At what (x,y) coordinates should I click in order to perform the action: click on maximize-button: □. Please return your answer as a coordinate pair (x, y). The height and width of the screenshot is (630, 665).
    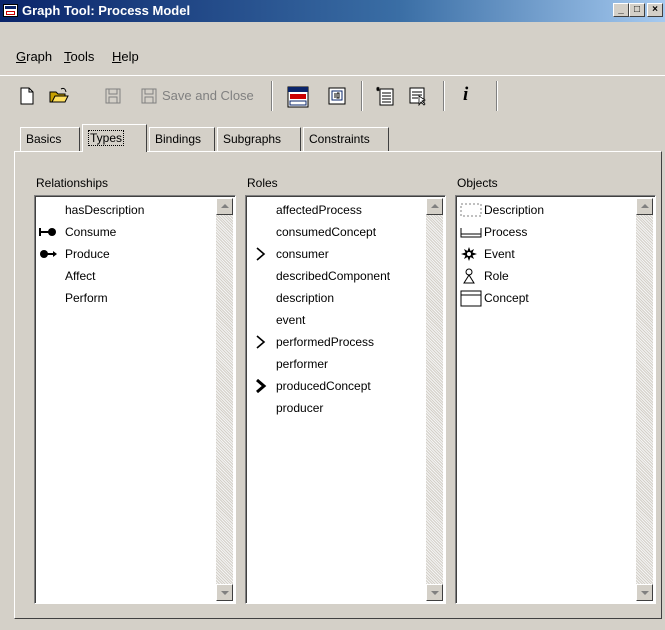
    Looking at the image, I should click on (637, 10).